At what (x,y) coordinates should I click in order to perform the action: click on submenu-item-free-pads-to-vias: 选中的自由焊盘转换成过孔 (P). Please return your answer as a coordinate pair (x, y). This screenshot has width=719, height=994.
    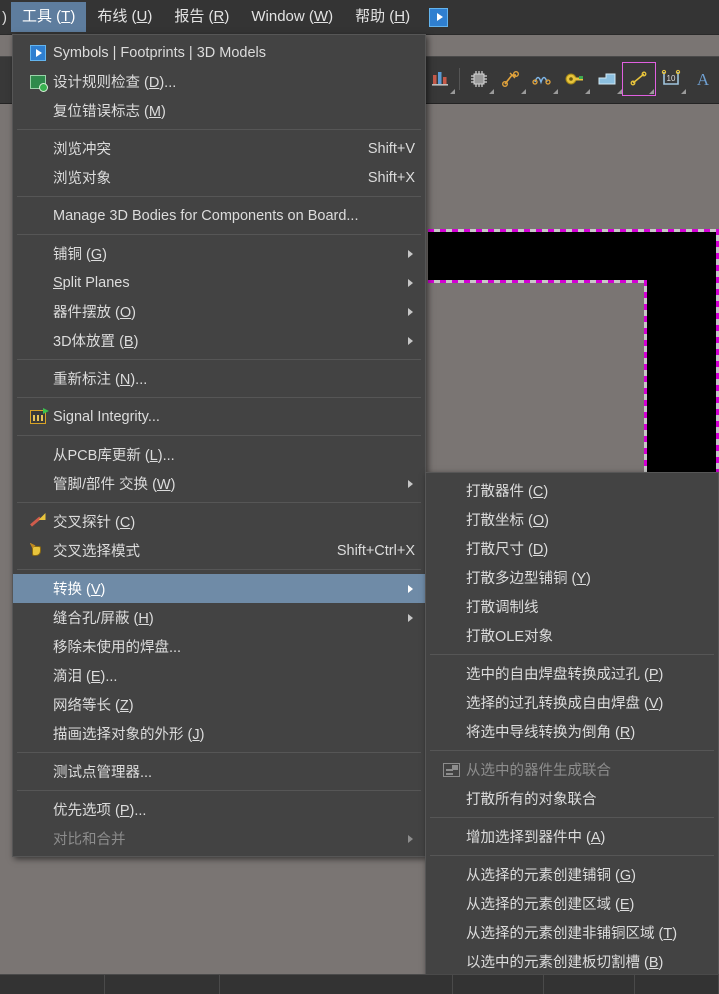
    Looking at the image, I should click on (572, 673).